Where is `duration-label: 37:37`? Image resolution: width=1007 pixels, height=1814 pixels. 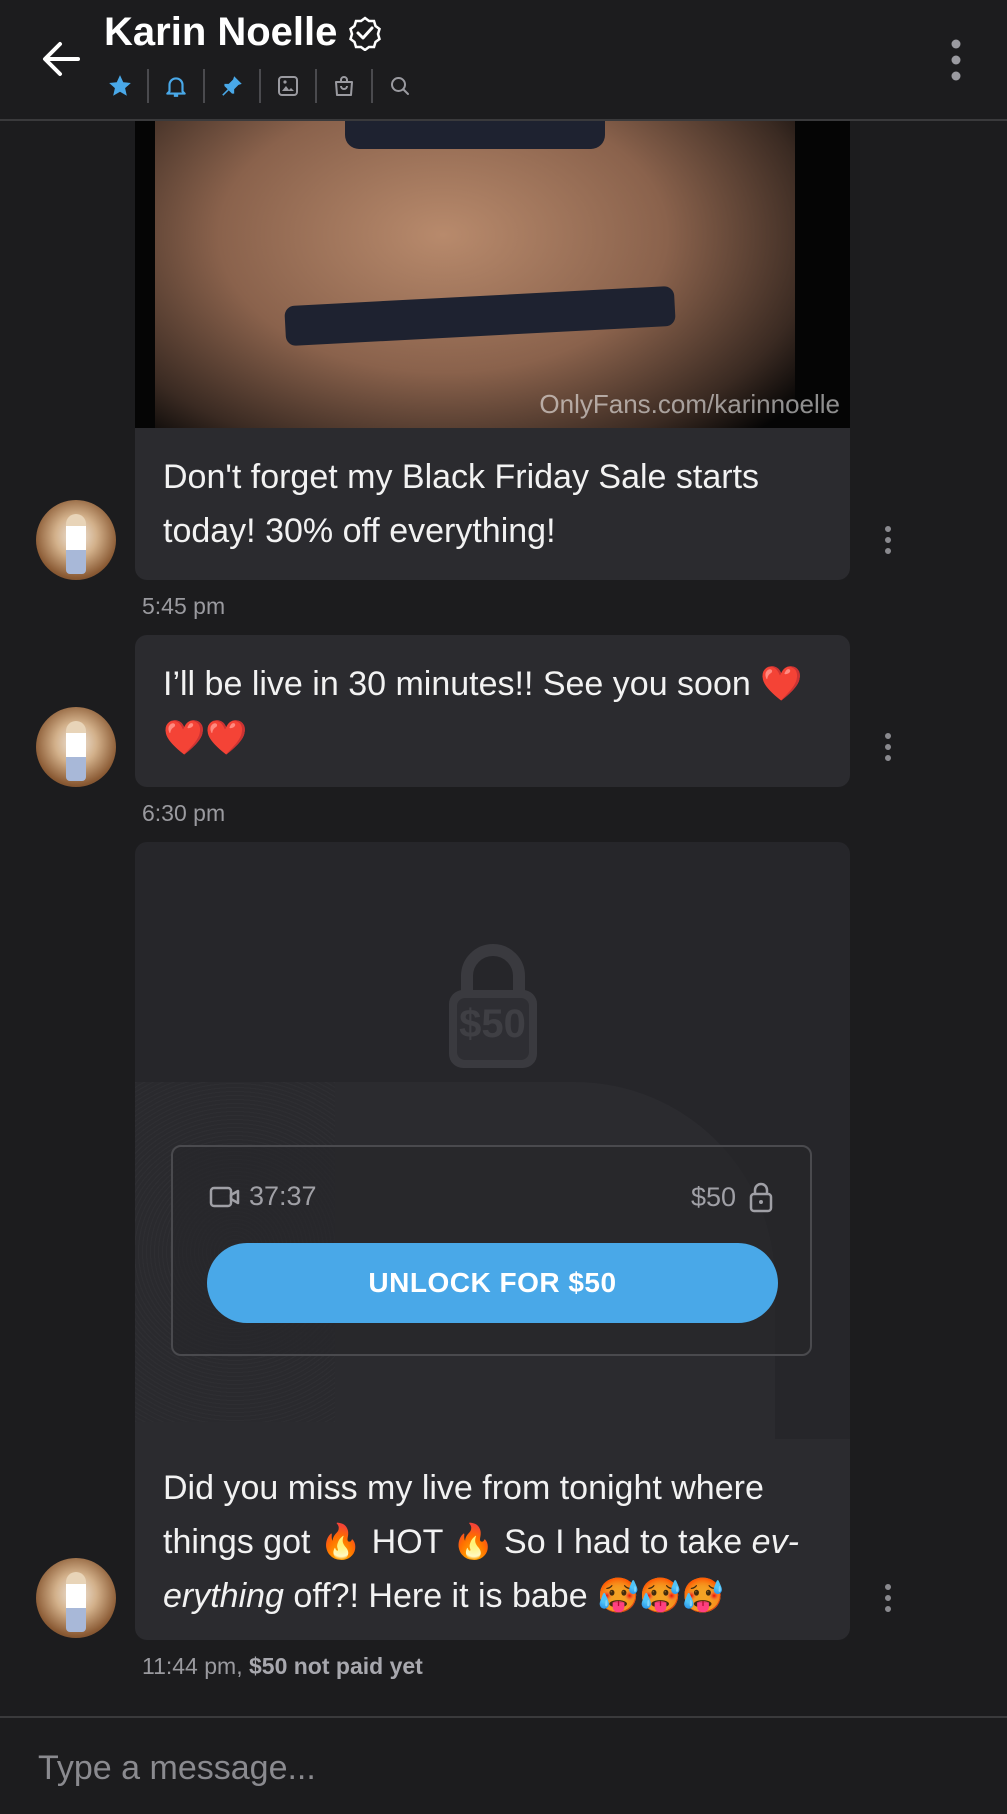
duration-label: 37:37 is located at coordinates (283, 1196).